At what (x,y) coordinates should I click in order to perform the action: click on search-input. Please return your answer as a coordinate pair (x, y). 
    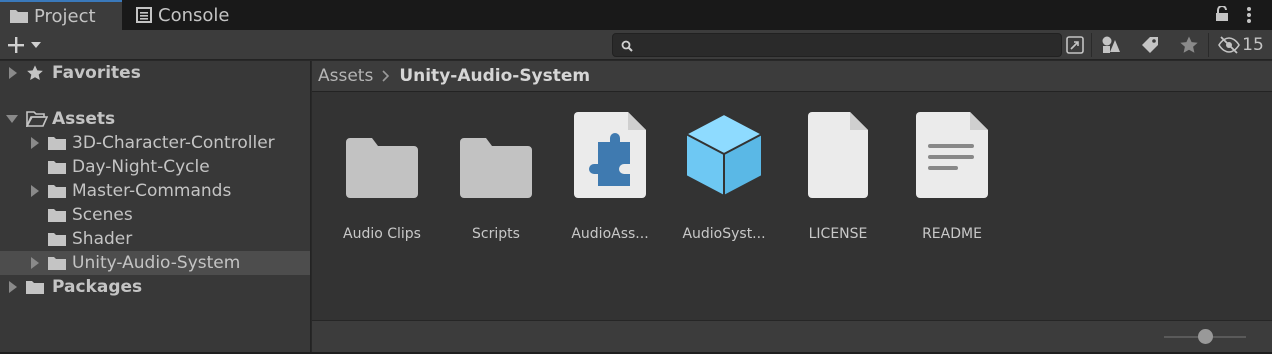
    Looking at the image, I should click on (844, 45).